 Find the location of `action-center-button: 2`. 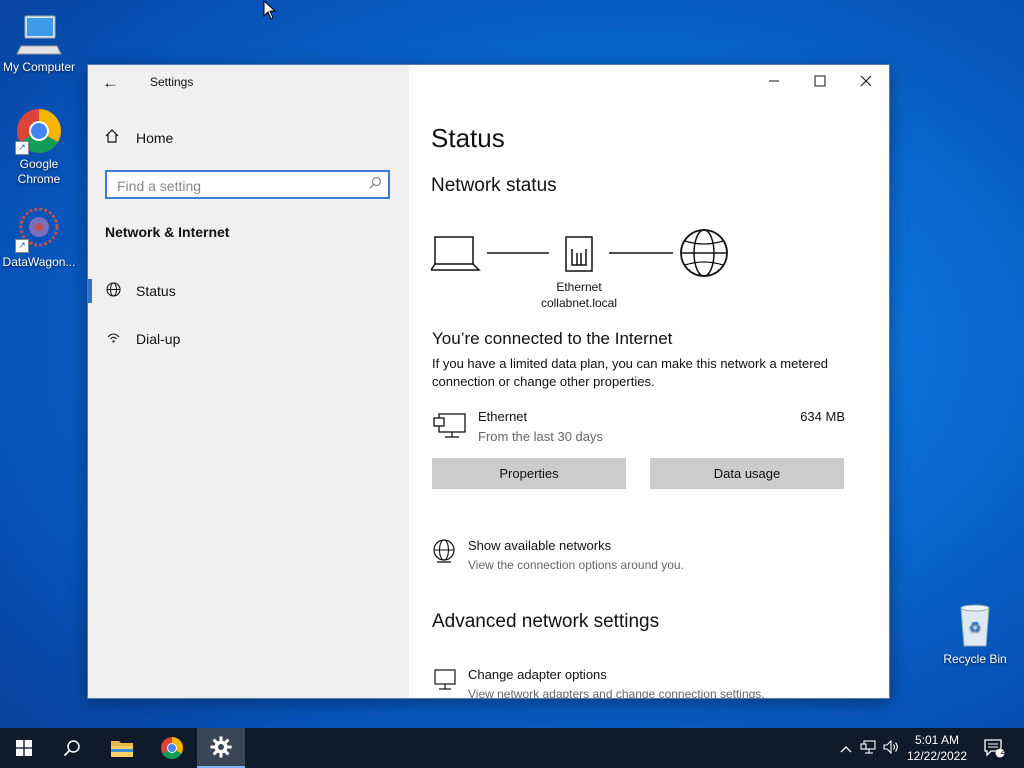

action-center-button: 2 is located at coordinates (994, 748).